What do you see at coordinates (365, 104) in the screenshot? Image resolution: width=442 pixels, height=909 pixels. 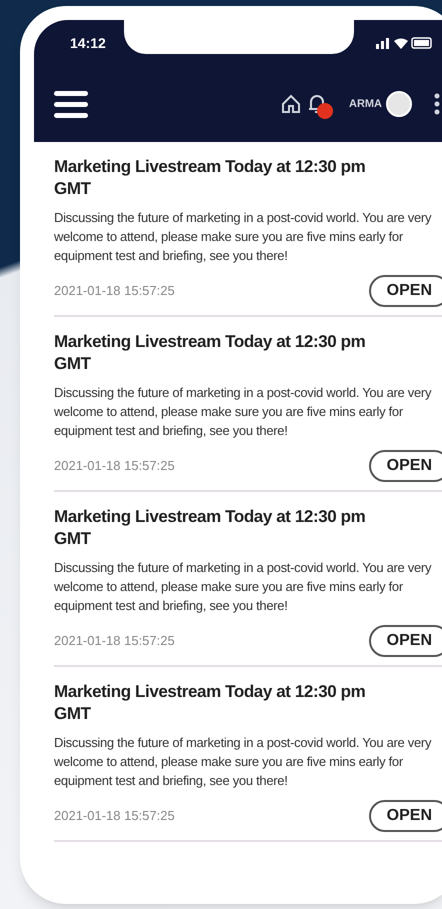 I see `user-name: ARMA` at bounding box center [365, 104].